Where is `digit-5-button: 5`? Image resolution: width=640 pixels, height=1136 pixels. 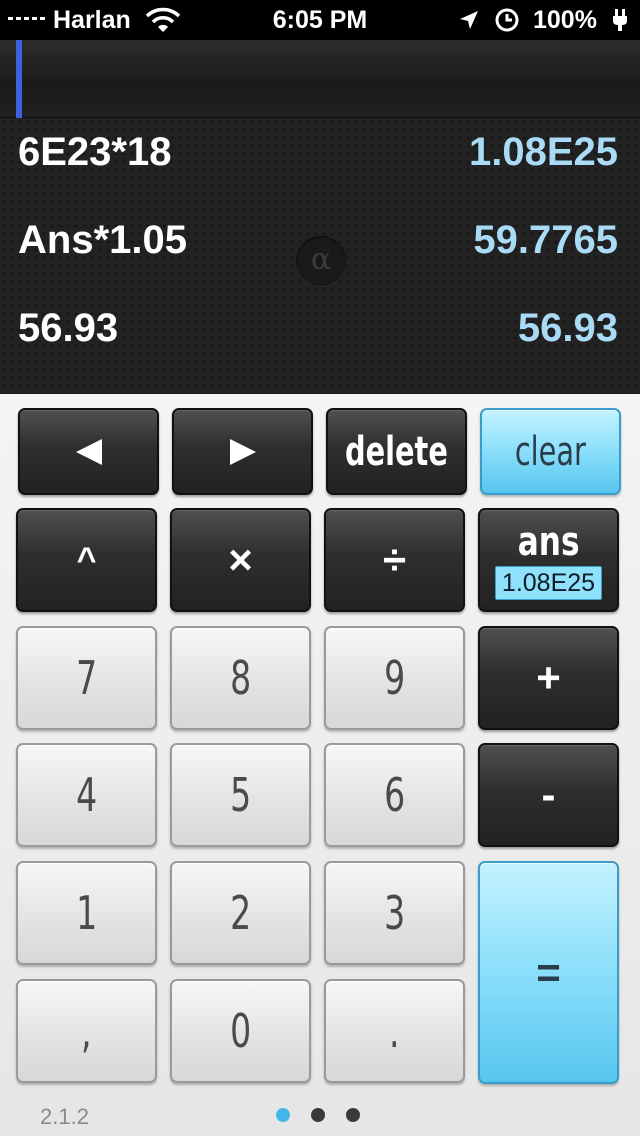
digit-5-button: 5 is located at coordinates (240, 795).